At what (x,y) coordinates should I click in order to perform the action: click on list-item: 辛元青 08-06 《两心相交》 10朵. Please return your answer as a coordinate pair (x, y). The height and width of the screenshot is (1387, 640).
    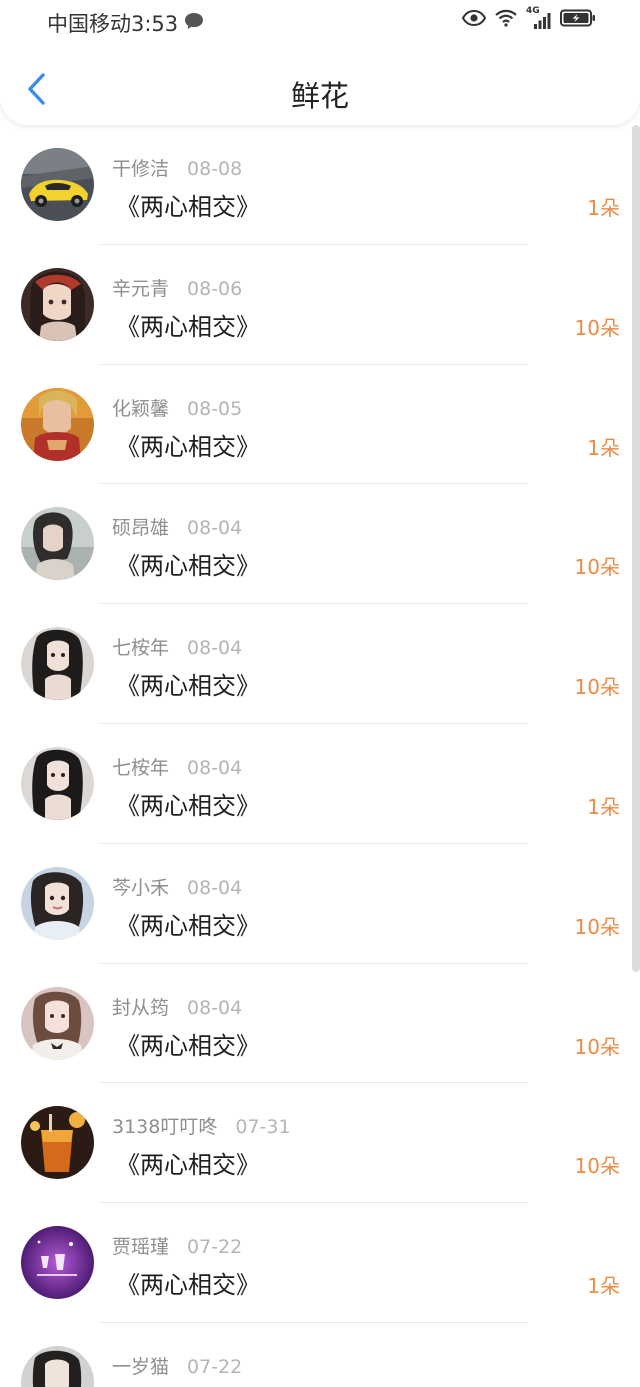
    Looking at the image, I should click on (316, 305).